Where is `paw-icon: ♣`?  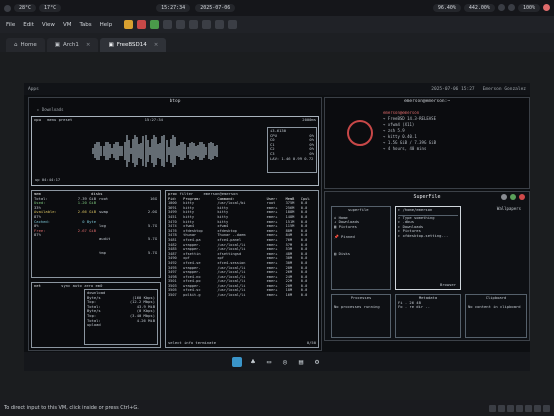
paw-icon: ♣ is located at coordinates (253, 362).